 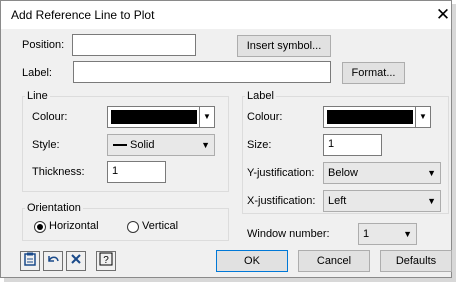 I want to click on radio-selected-dot, so click(x=40, y=227).